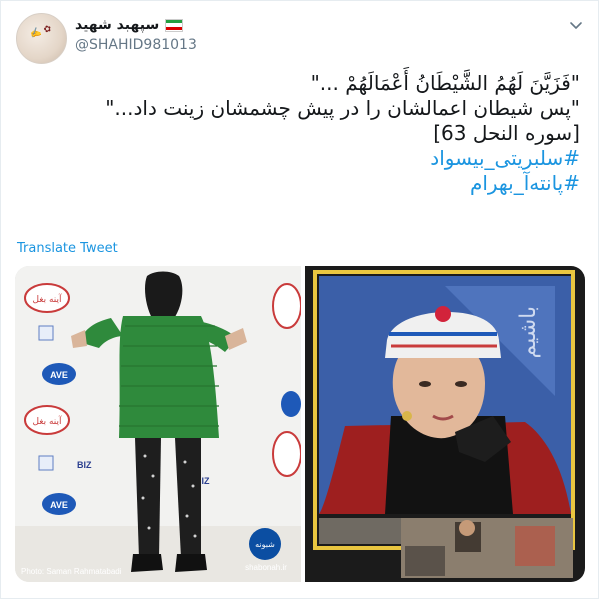 The height and width of the screenshot is (599, 599). I want to click on translate-tweet-link: Translate Tweet, so click(67, 248).